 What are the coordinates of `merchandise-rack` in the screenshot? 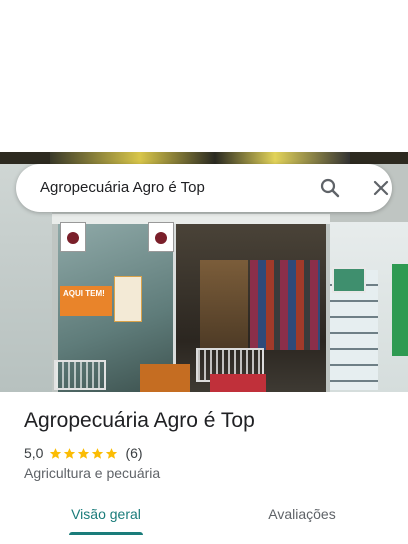 It's located at (285, 305).